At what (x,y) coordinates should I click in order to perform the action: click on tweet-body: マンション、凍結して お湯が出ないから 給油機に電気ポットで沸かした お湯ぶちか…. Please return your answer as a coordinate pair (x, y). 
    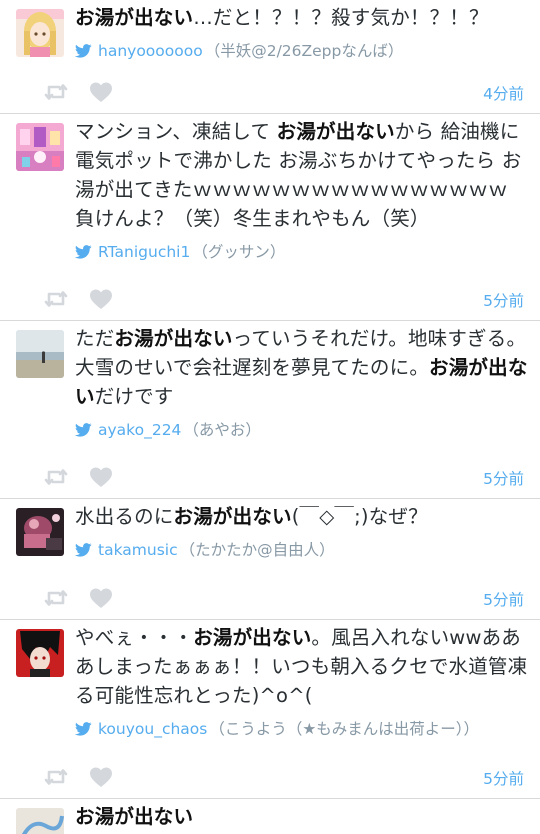
    Looking at the image, I should click on (301, 189).